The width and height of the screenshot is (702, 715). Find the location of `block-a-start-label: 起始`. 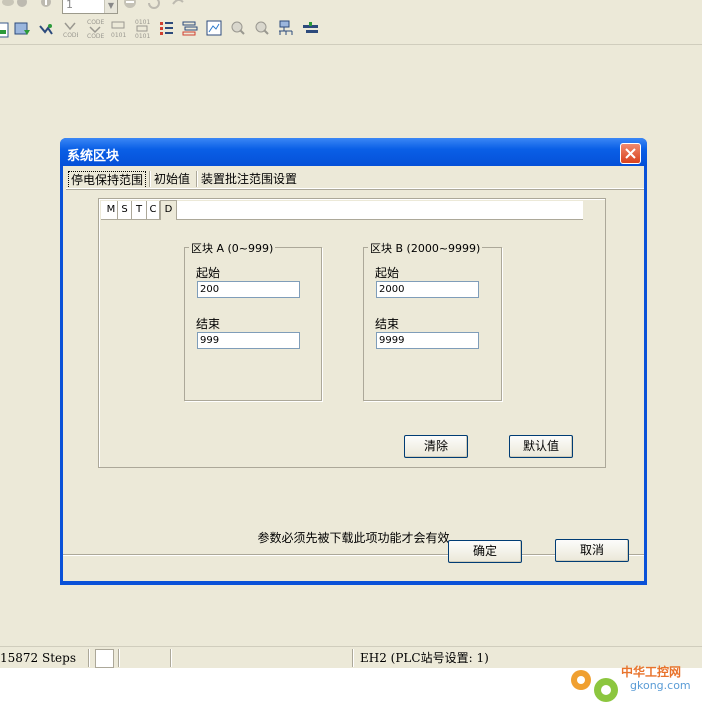

block-a-start-label: 起始 is located at coordinates (208, 273).